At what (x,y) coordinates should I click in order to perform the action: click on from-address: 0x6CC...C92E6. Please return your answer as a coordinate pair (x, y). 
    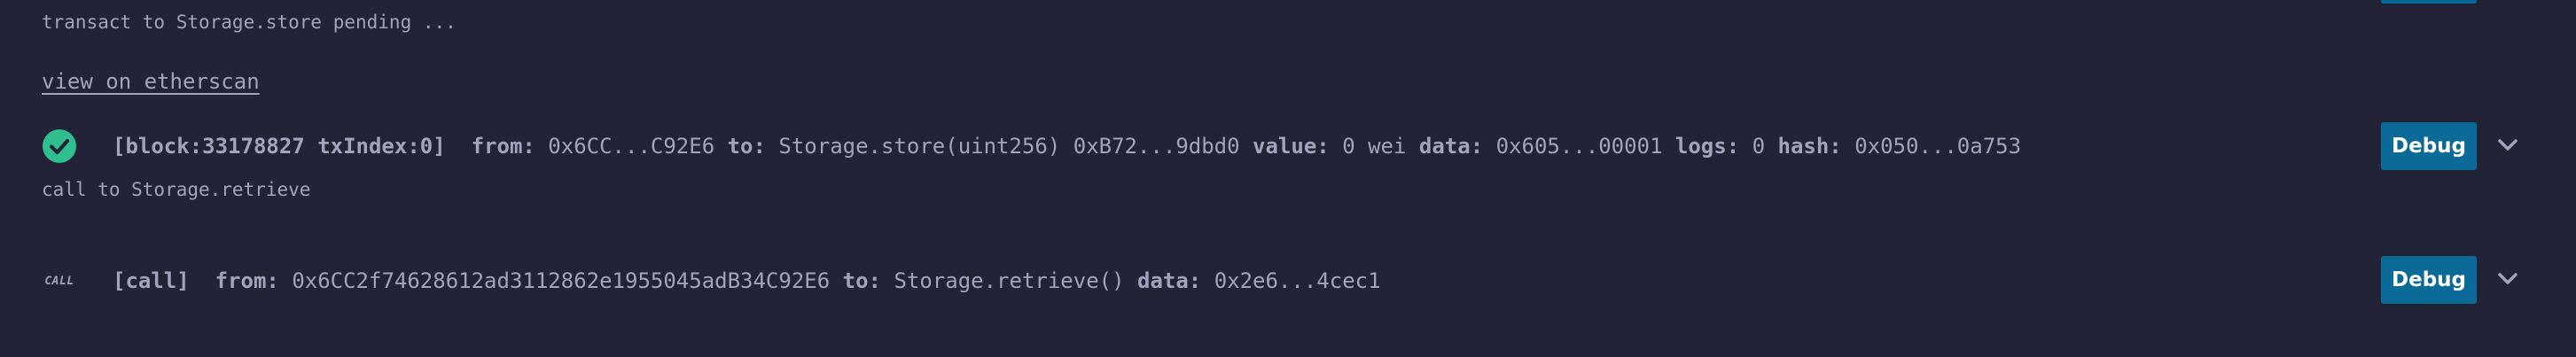
    Looking at the image, I should click on (631, 146).